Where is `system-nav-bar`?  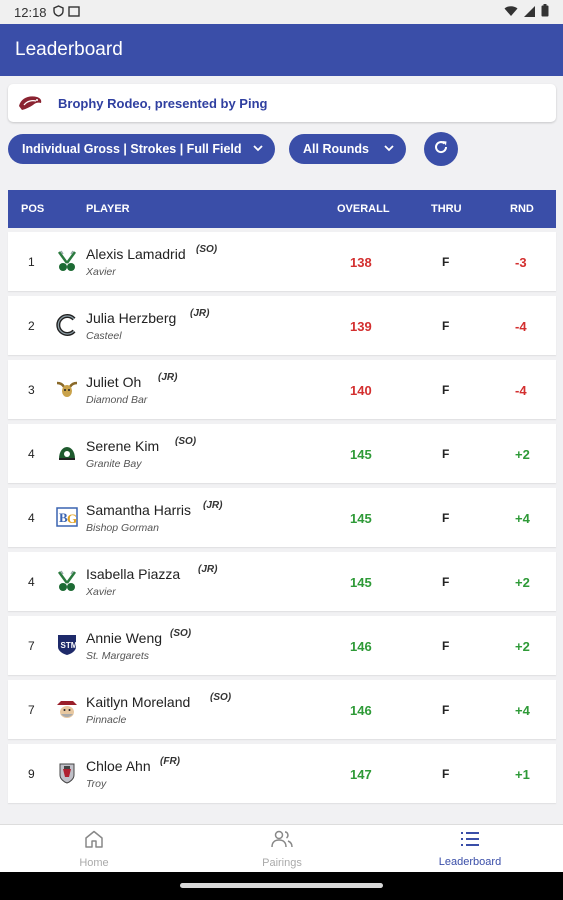 system-nav-bar is located at coordinates (281, 886).